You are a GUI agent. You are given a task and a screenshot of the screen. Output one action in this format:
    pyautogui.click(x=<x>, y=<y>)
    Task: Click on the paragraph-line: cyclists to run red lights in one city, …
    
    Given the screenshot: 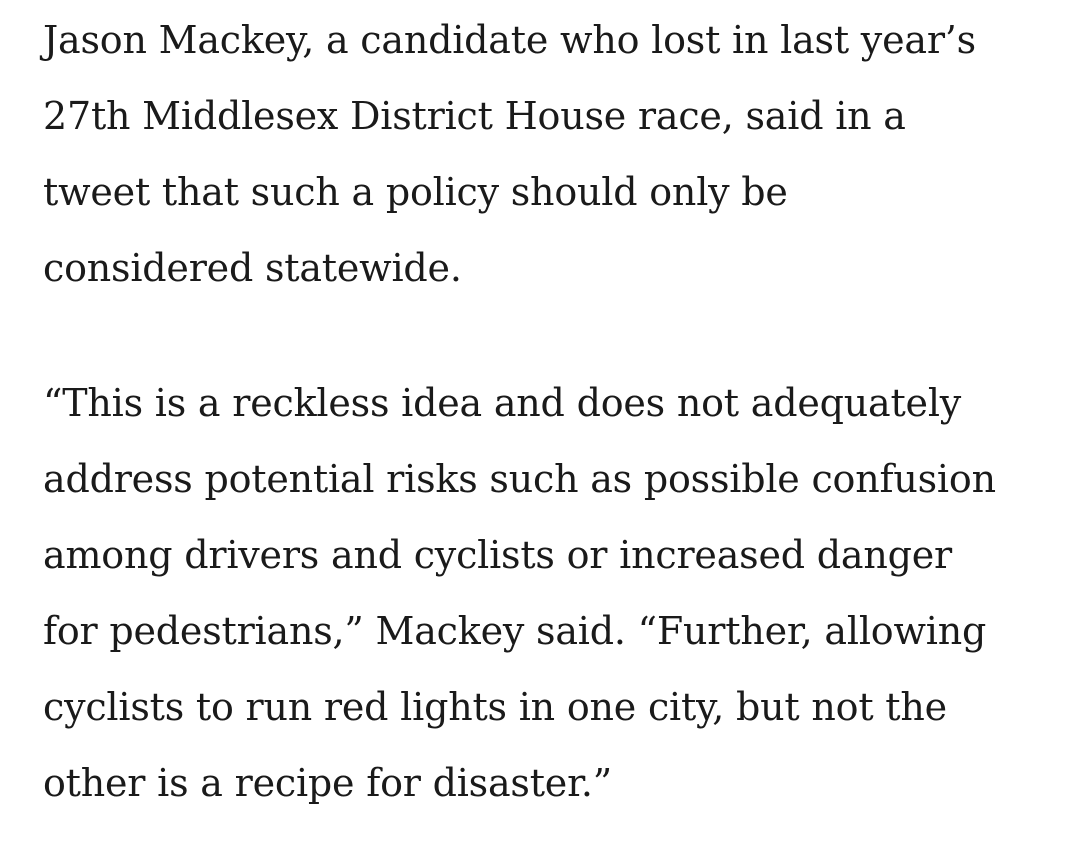 What is the action you would take?
    pyautogui.click(x=495, y=707)
    